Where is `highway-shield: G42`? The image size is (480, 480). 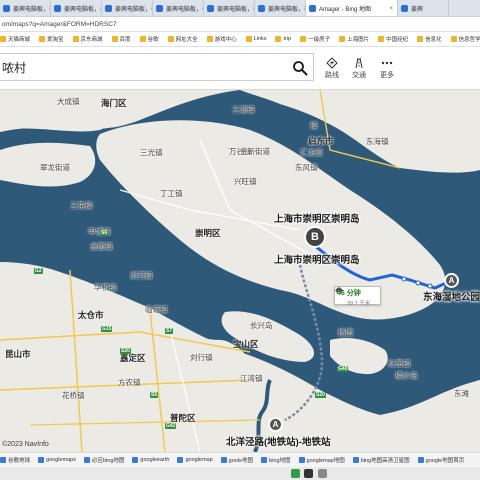
highway-shield: G42 is located at coordinates (171, 426).